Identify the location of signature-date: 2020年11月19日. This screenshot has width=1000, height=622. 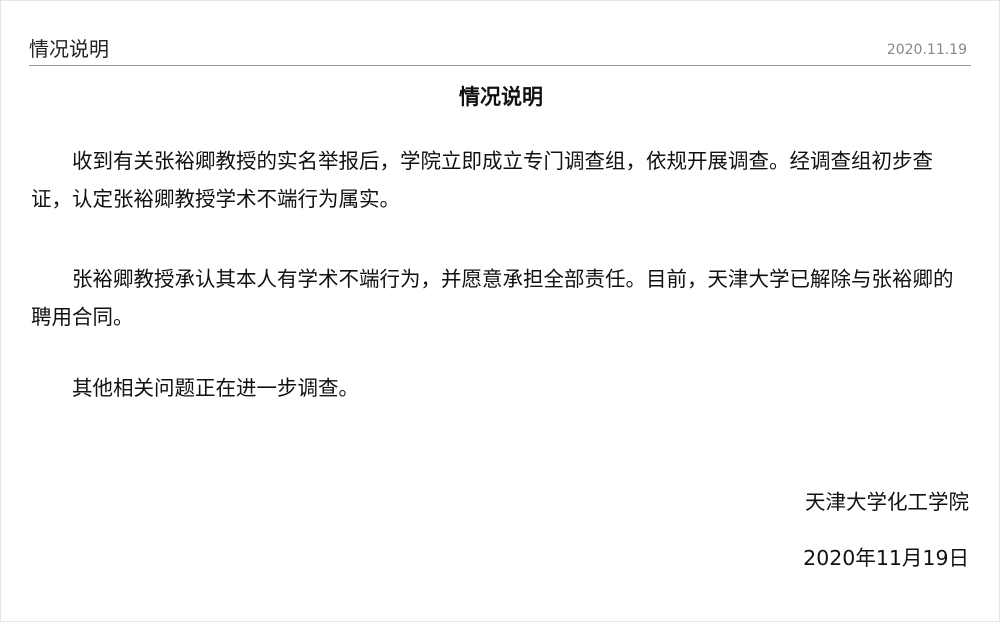
(886, 558).